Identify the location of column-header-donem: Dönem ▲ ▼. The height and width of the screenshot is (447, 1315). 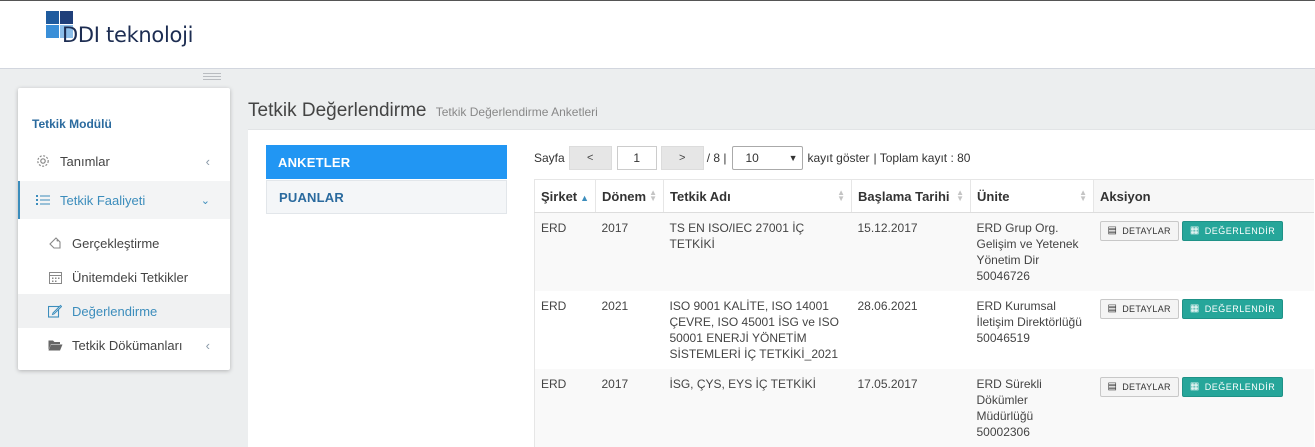
(629, 196).